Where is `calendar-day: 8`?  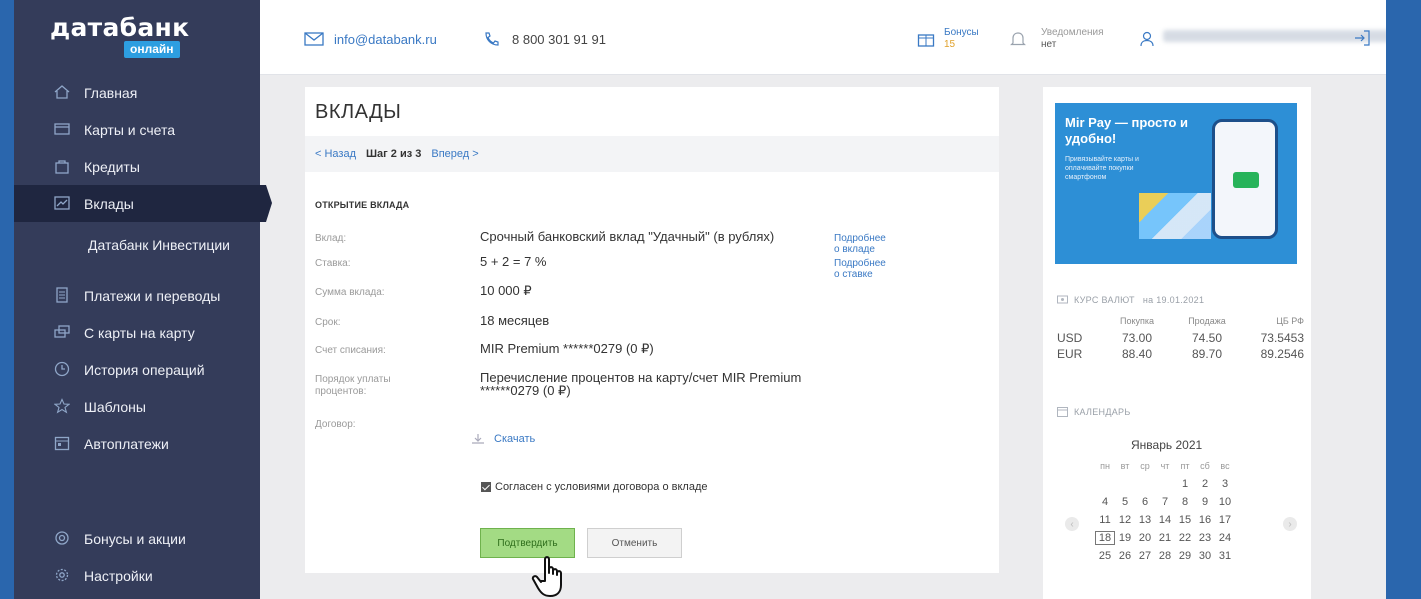 calendar-day: 8 is located at coordinates (1185, 502).